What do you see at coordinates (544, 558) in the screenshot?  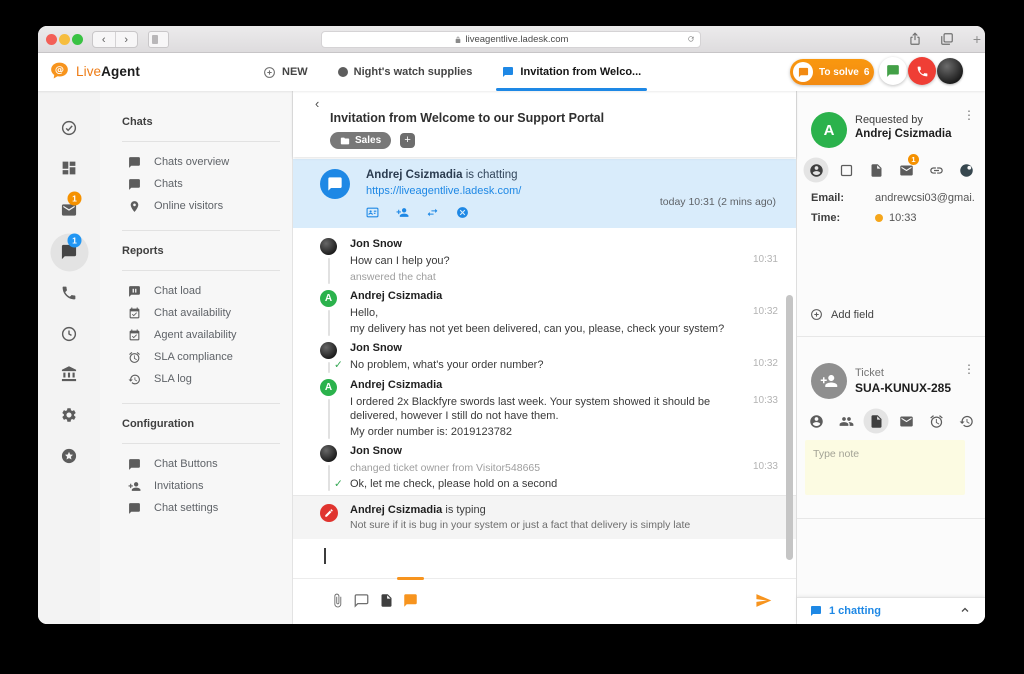 I see `message-composer` at bounding box center [544, 558].